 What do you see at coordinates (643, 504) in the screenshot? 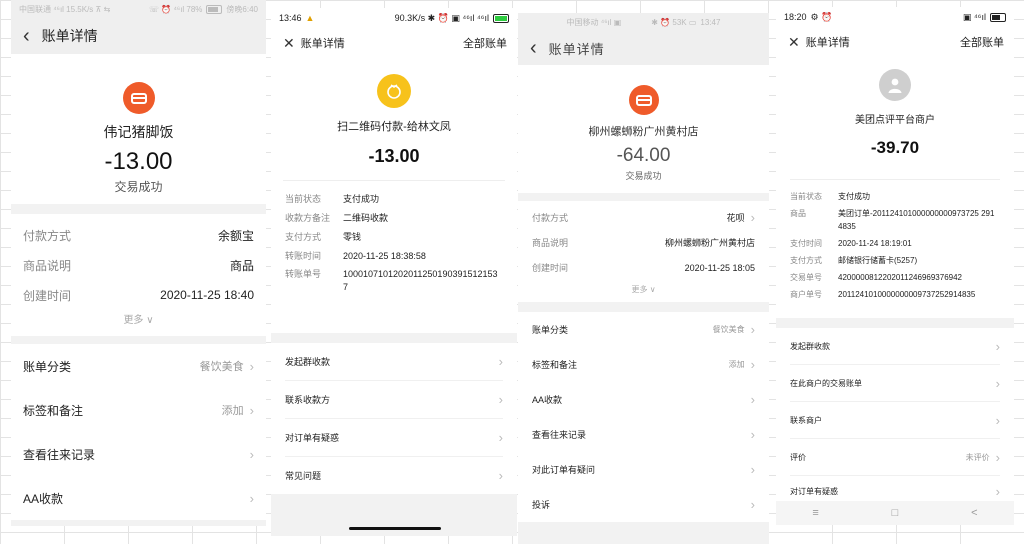
I see `action-row-complaint: 投诉 ›` at bounding box center [643, 504].